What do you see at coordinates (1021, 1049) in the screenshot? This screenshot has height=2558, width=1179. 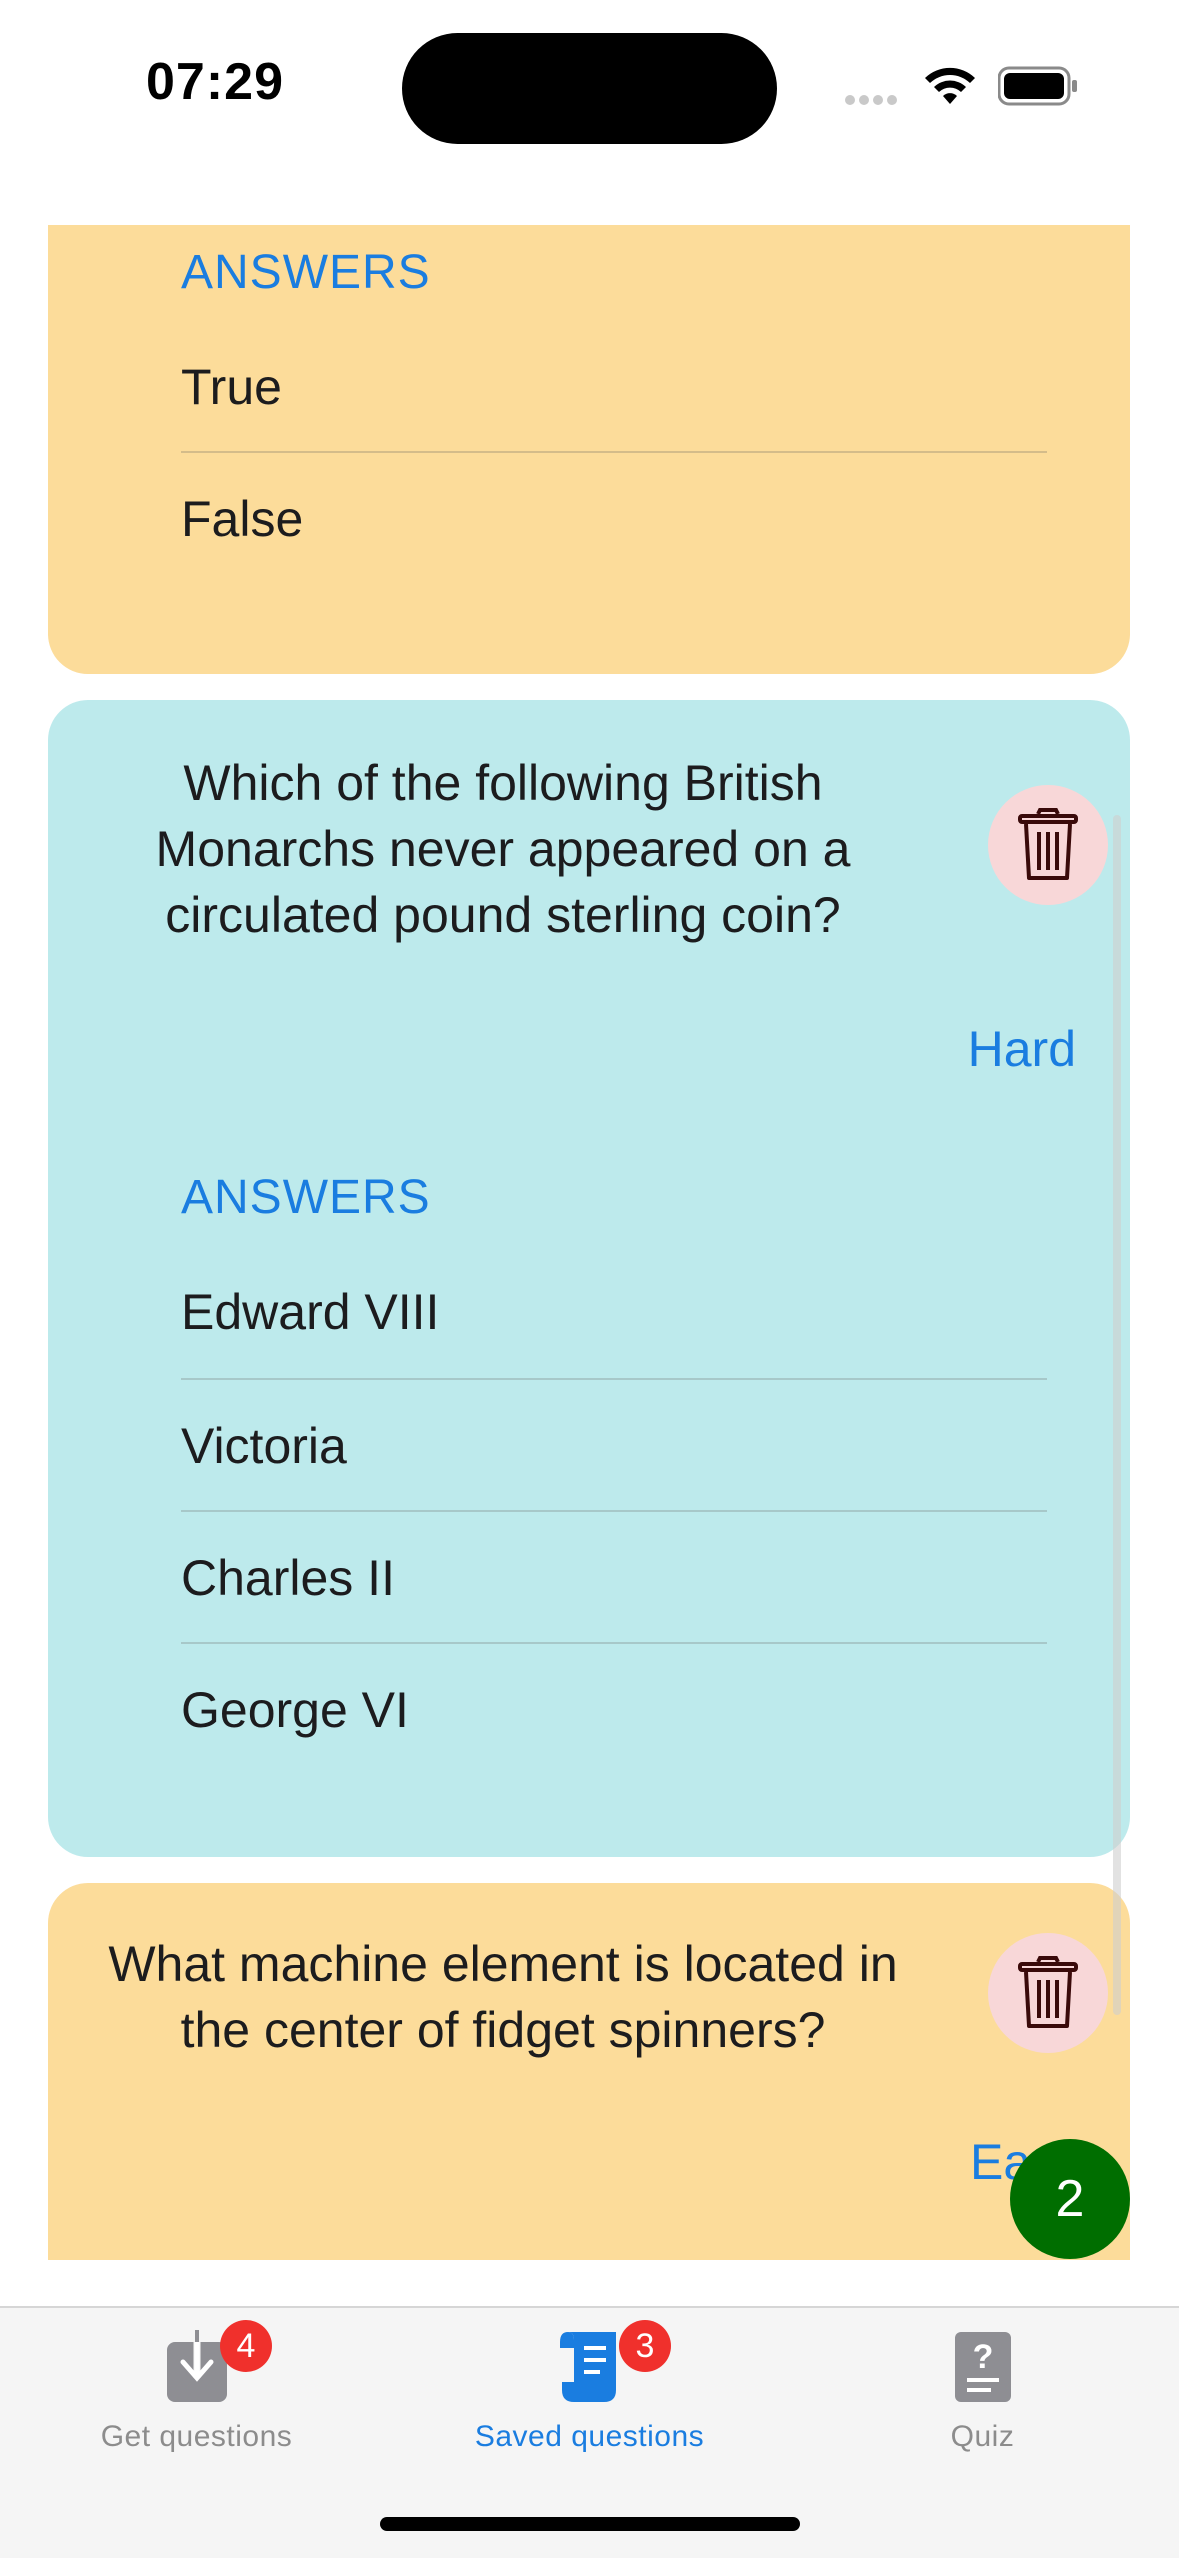 I see `difficulty-label: Hard` at bounding box center [1021, 1049].